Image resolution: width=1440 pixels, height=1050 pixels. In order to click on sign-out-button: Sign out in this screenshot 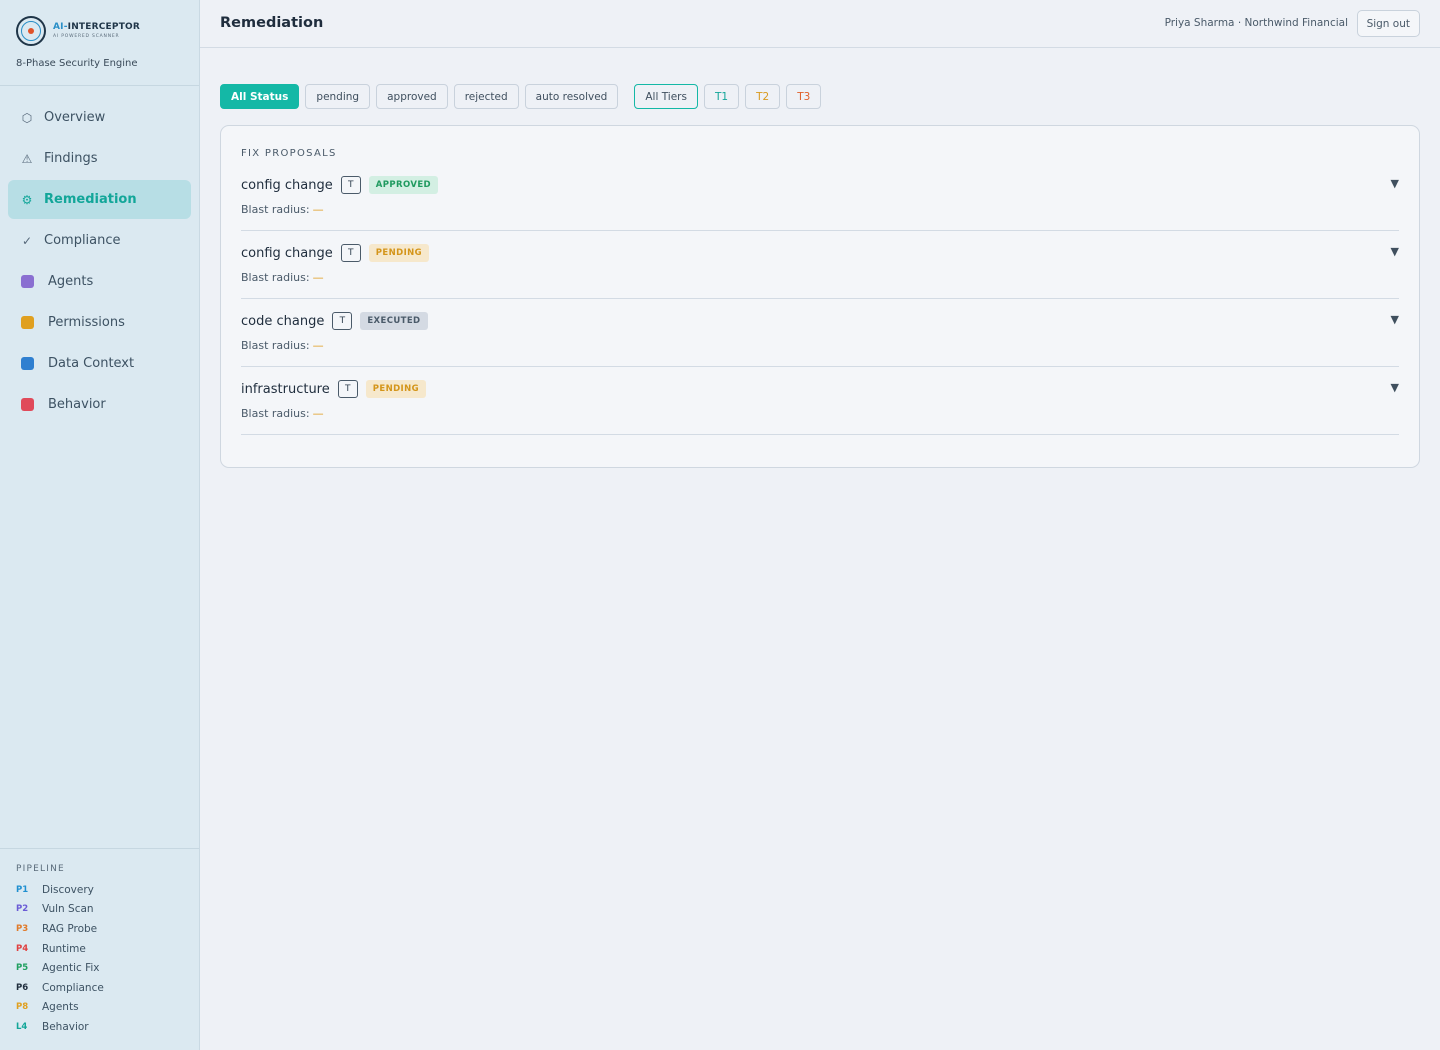, I will do `click(1388, 23)`.